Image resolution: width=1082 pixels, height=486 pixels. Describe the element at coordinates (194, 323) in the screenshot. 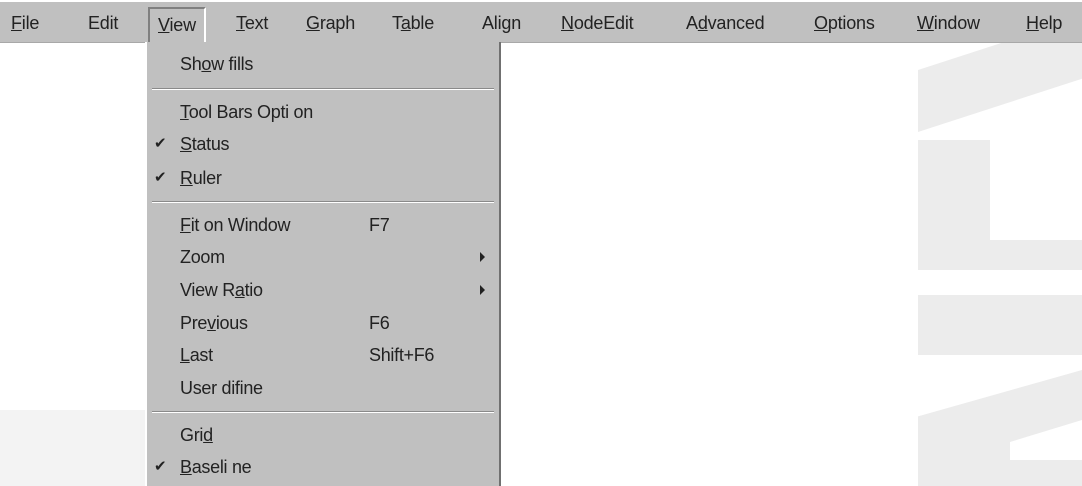

I see `item-label-pre: Pre` at that location.